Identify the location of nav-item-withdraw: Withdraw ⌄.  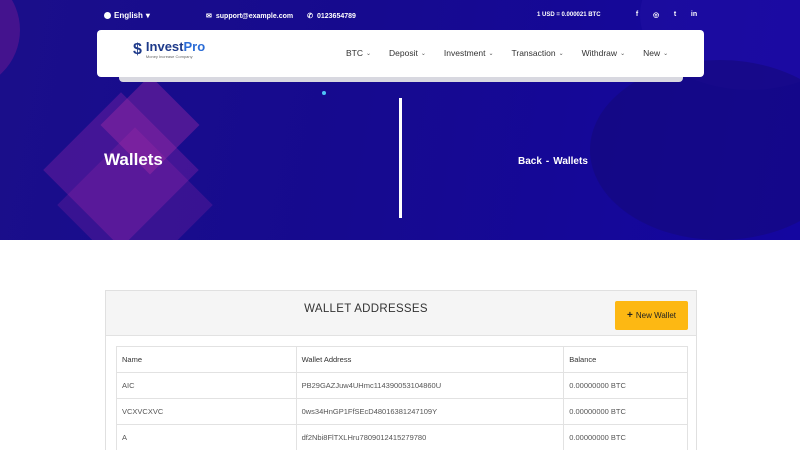
(603, 53).